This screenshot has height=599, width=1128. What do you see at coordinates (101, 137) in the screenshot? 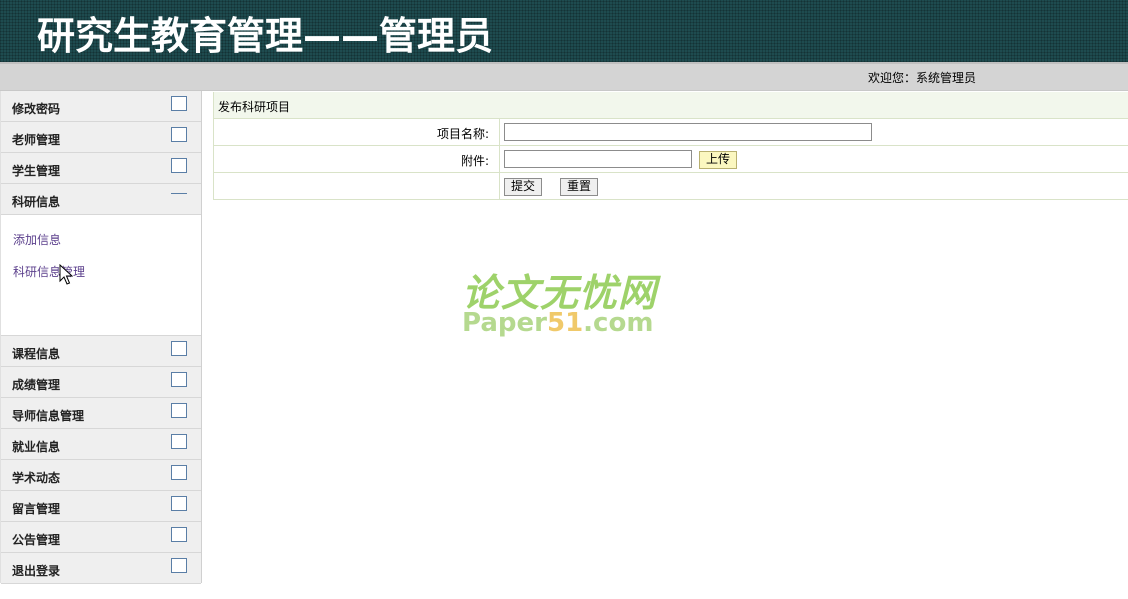
I see `sidebar-item-teacher-management: 老师管理` at bounding box center [101, 137].